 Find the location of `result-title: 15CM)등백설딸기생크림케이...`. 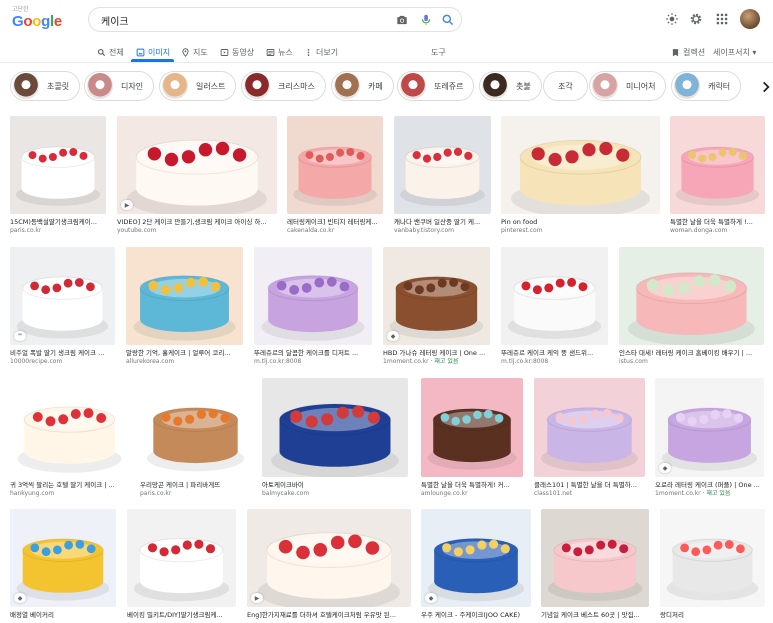

result-title: 15CM)등백설딸기생크림케이... is located at coordinates (58, 222).